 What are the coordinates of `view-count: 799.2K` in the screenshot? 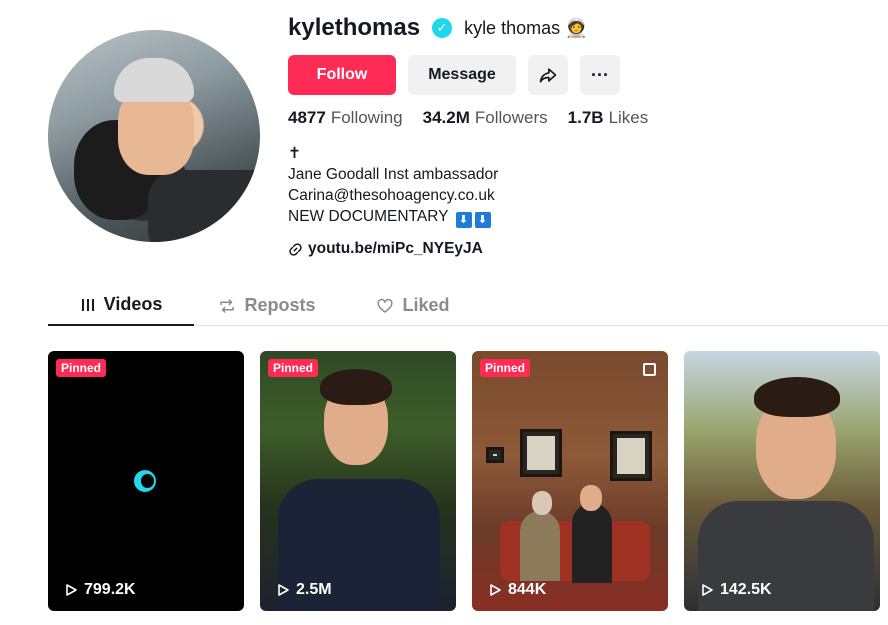 It's located at (100, 590).